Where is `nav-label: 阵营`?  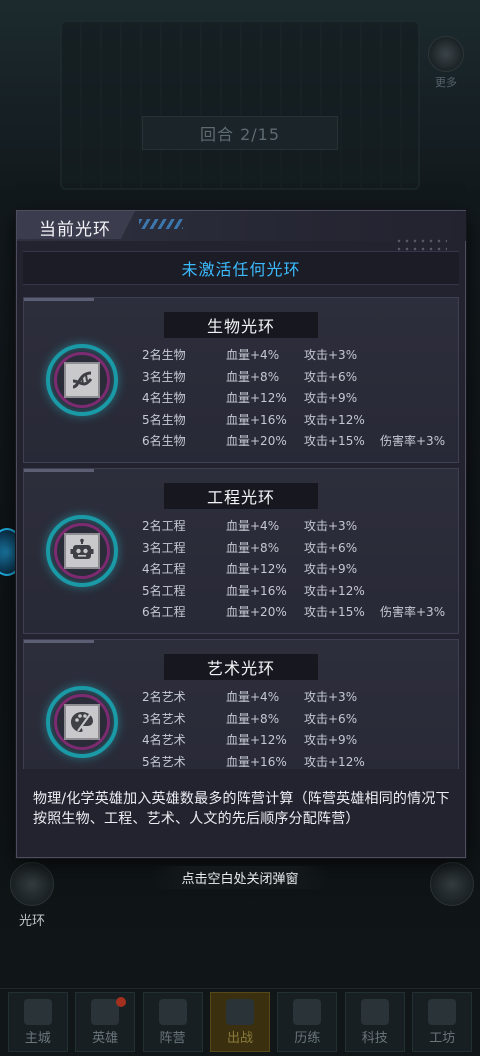
nav-label: 阵营 is located at coordinates (172, 1038).